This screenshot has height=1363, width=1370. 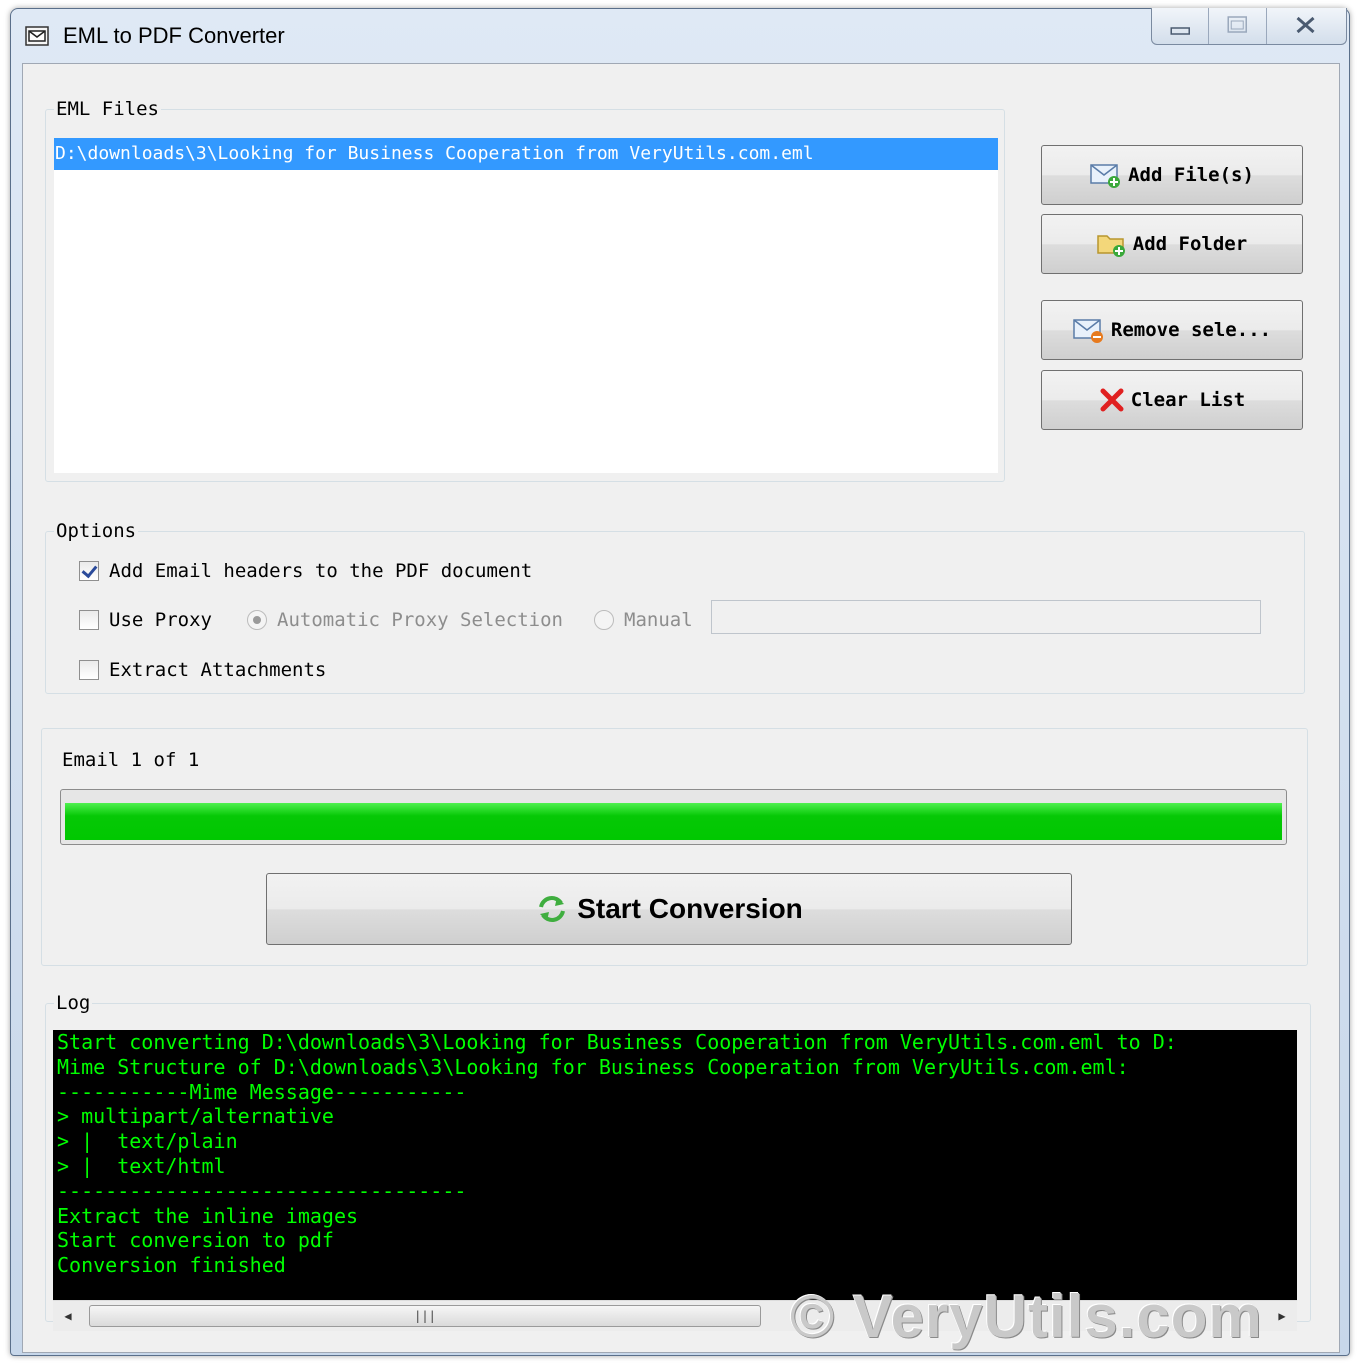 I want to click on add-headers-checkbox, so click(x=89, y=571).